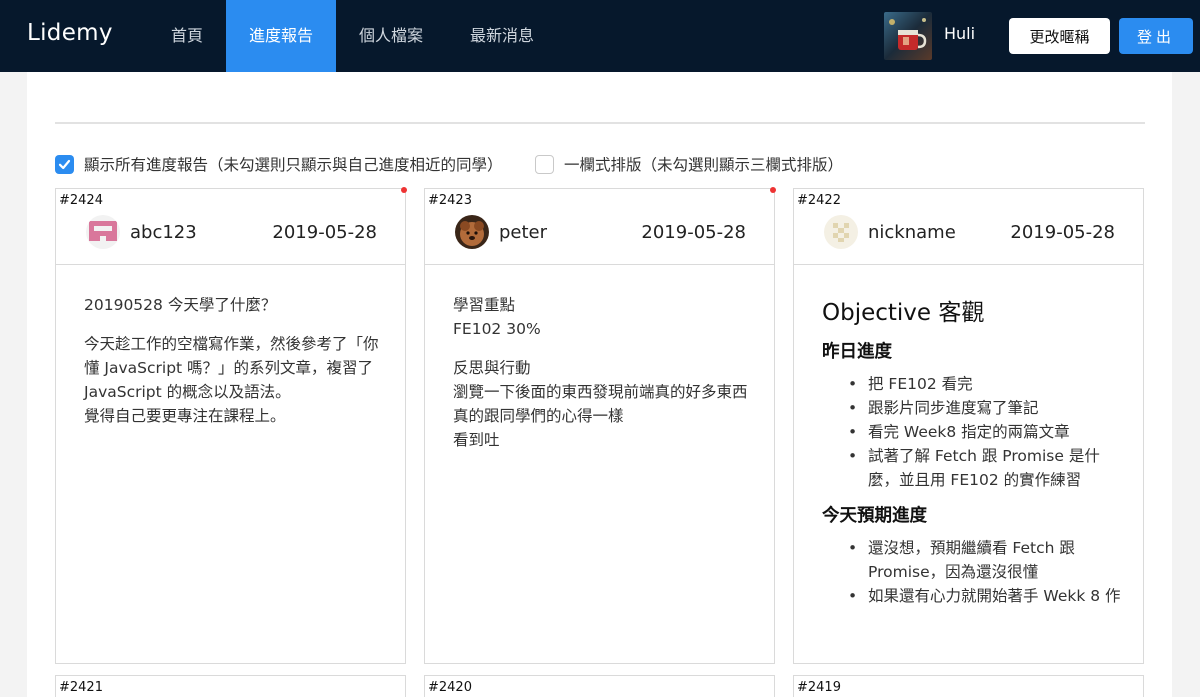 The height and width of the screenshot is (697, 1200). I want to click on report-paragraph: 20190528 今天學了什麼？, so click(180, 305).